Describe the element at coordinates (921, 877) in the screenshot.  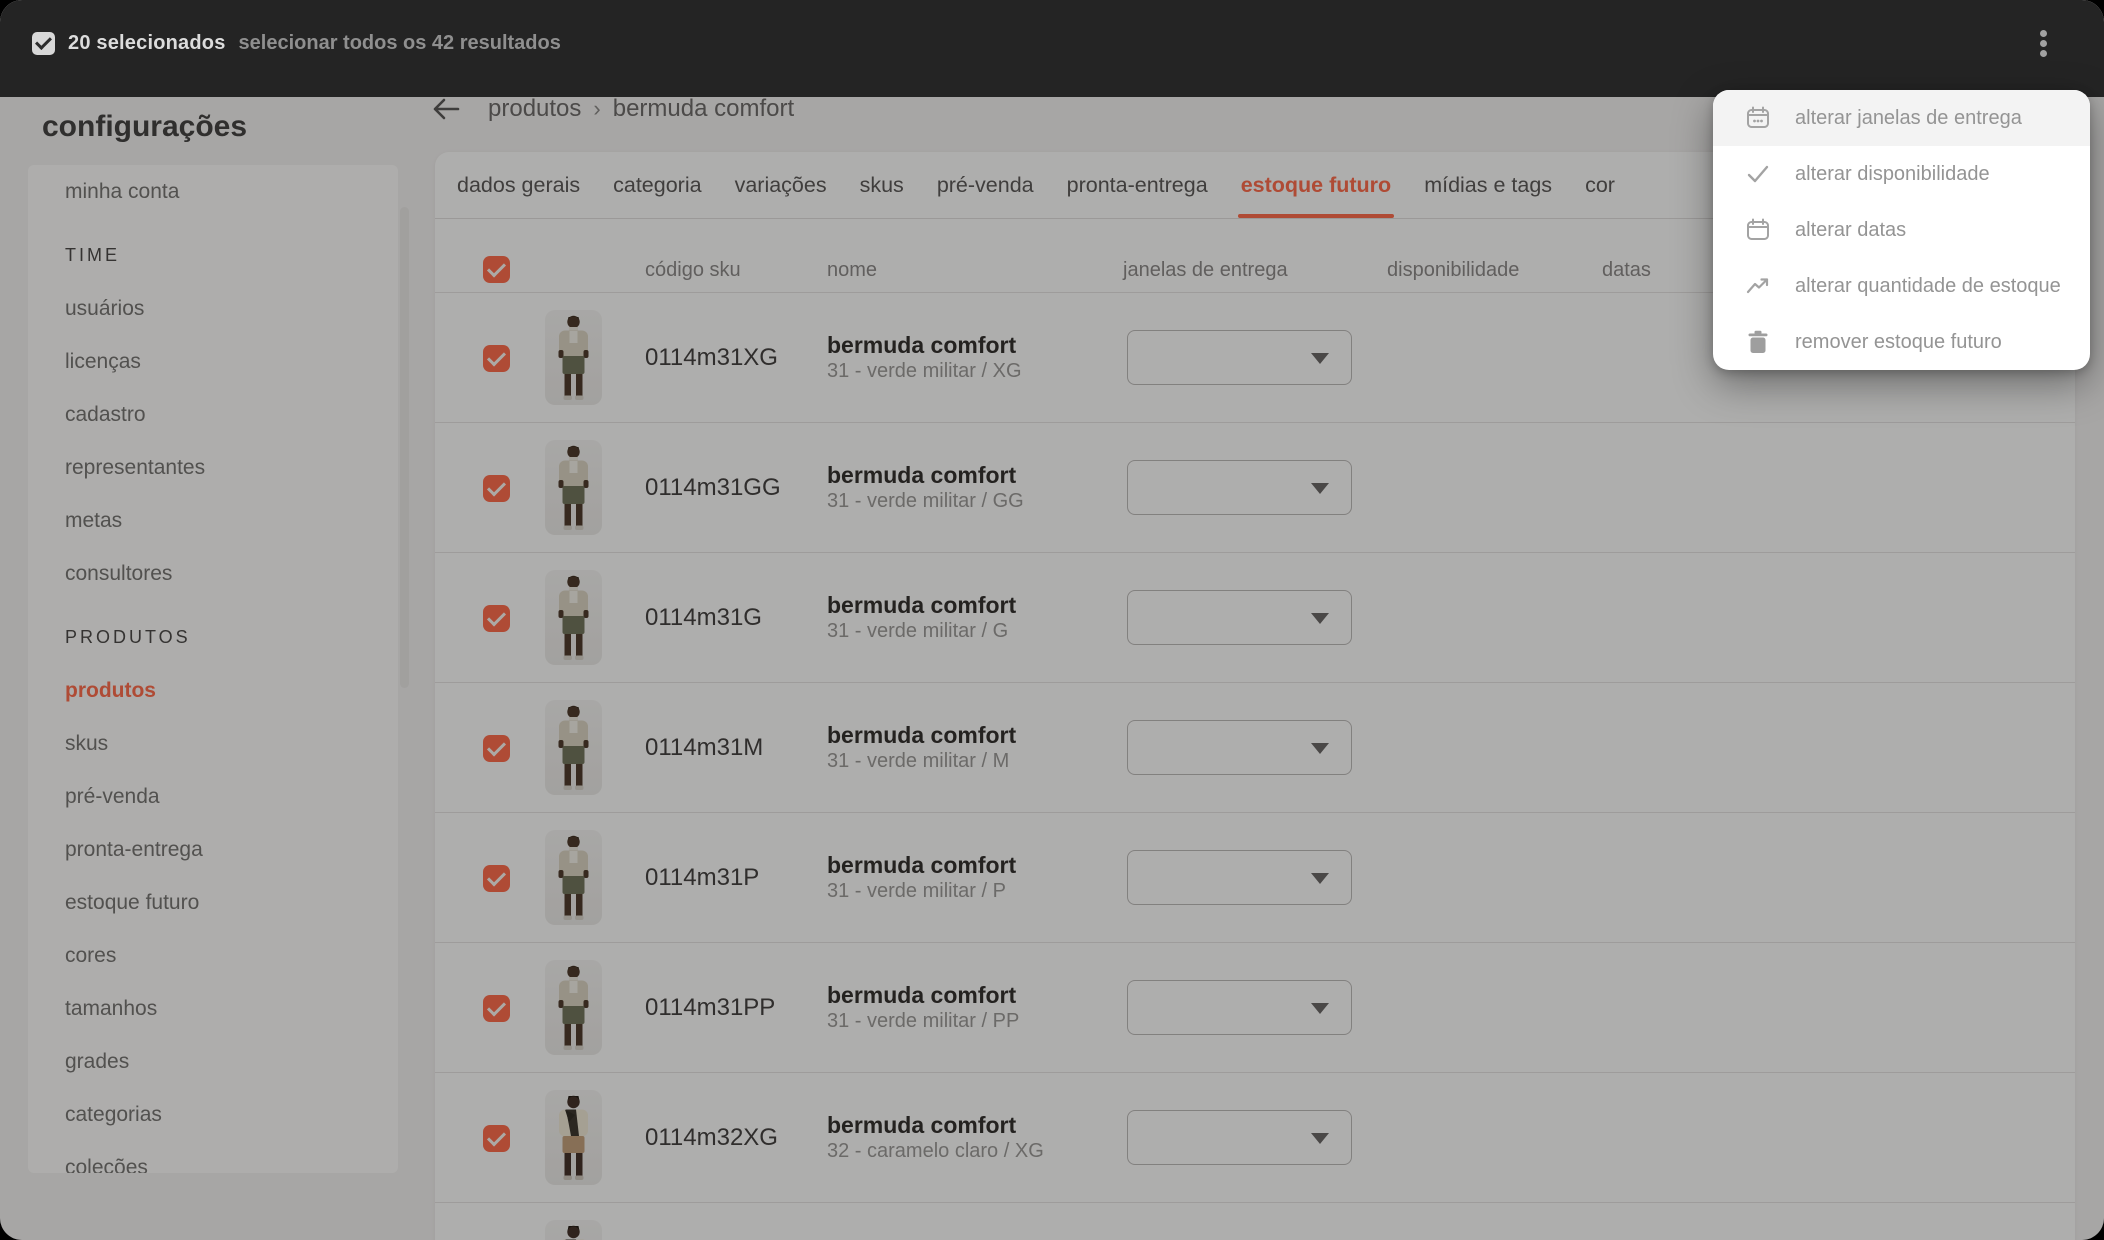
I see `product-name-cell: bermuda comfort 31 - verde militar / P` at that location.